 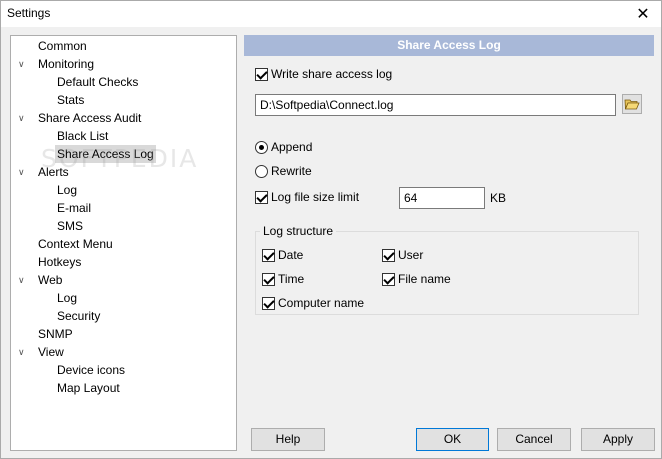 What do you see at coordinates (74, 208) in the screenshot?
I see `tree-item-label: E-mail` at bounding box center [74, 208].